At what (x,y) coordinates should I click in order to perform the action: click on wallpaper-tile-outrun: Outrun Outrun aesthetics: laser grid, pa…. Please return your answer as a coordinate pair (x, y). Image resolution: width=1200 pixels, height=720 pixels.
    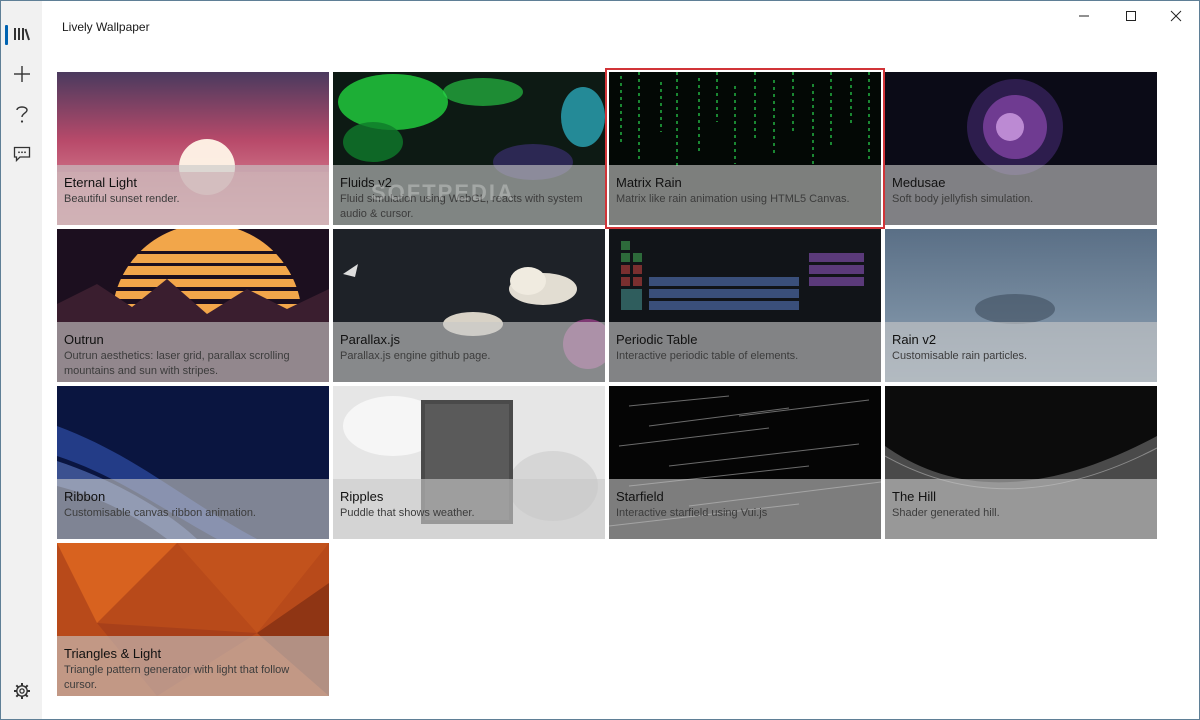
    Looking at the image, I should click on (193, 305).